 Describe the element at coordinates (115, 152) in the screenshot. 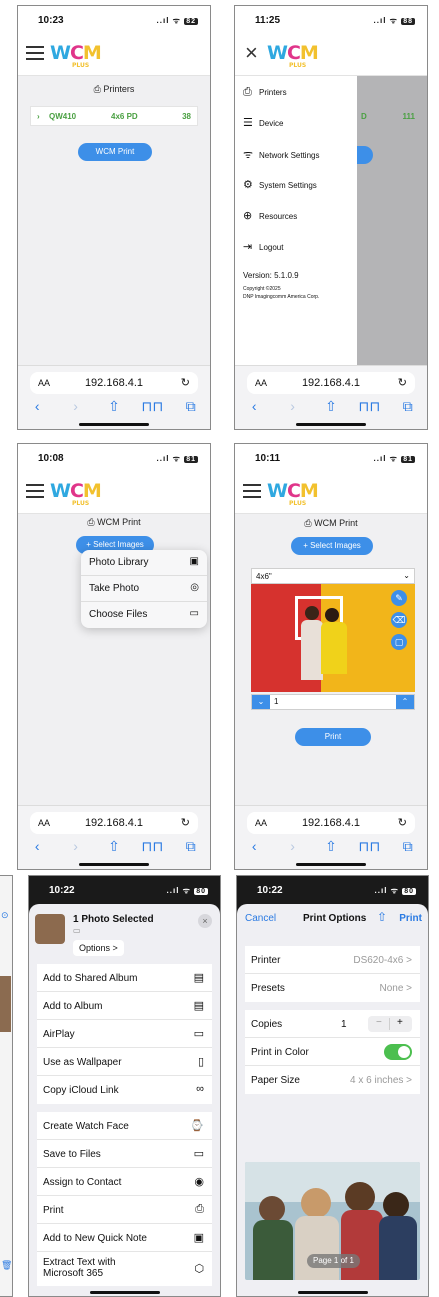

I see `wcm-print-button: WCM Print` at that location.